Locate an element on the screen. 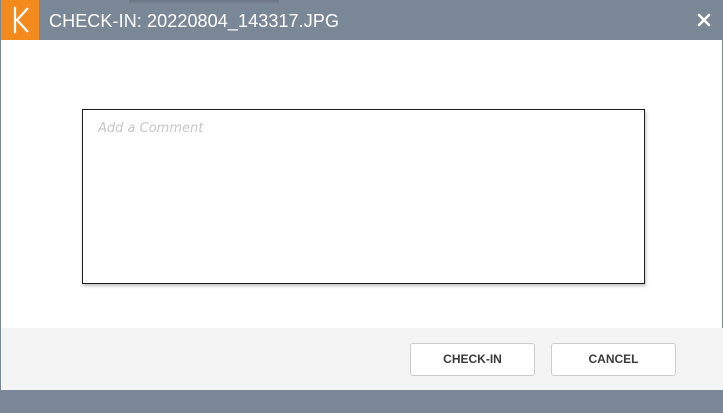 The height and width of the screenshot is (413, 723). dialog-title: CHECK-IN: 20220804_143317.JPG is located at coordinates (194, 21).